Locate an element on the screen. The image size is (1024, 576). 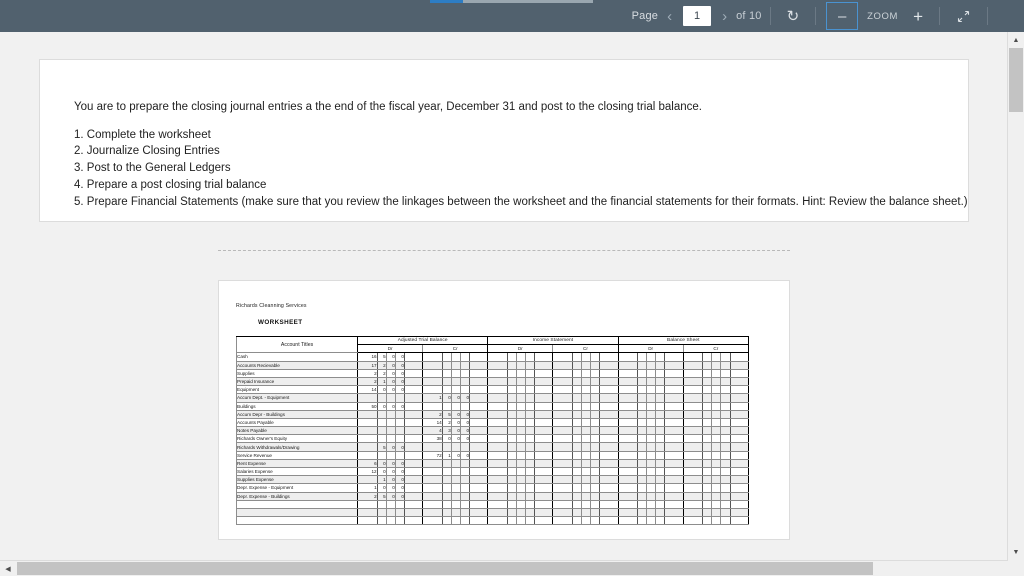
vertical-scrollbar: ▲ ▼ is located at coordinates (1015, 296).